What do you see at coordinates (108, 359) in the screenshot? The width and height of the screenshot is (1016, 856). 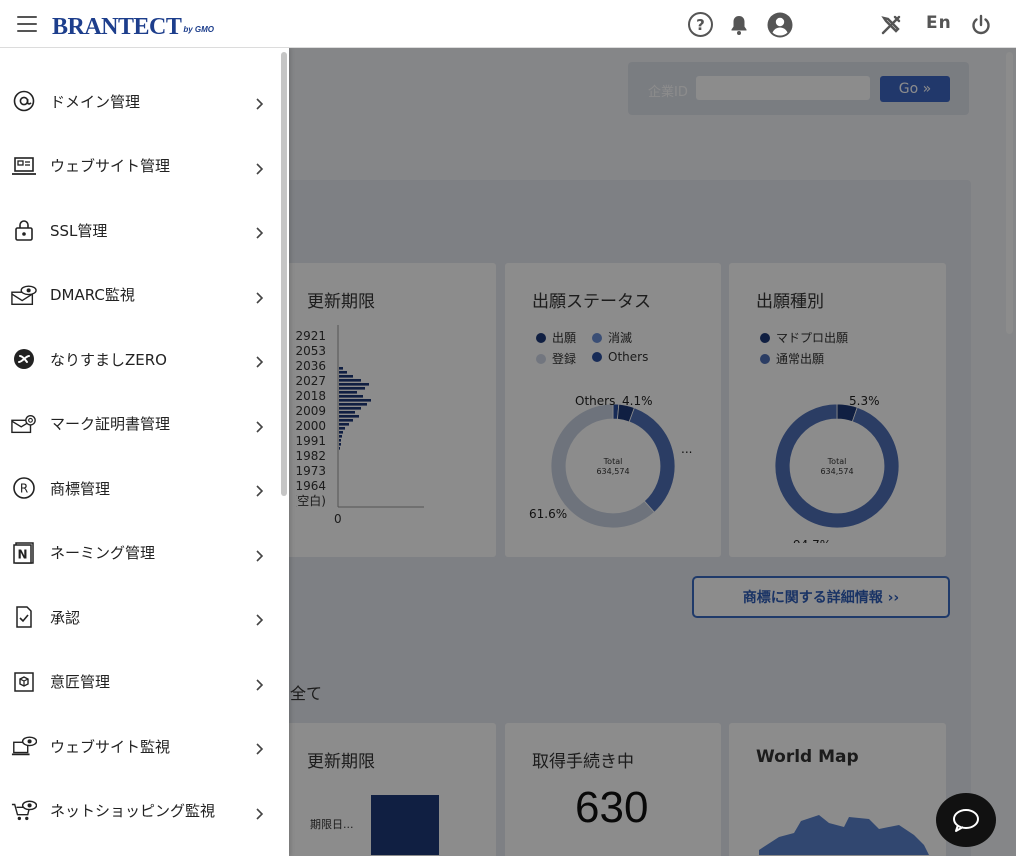 I see `sidebar-item-label: なりすましZERO` at bounding box center [108, 359].